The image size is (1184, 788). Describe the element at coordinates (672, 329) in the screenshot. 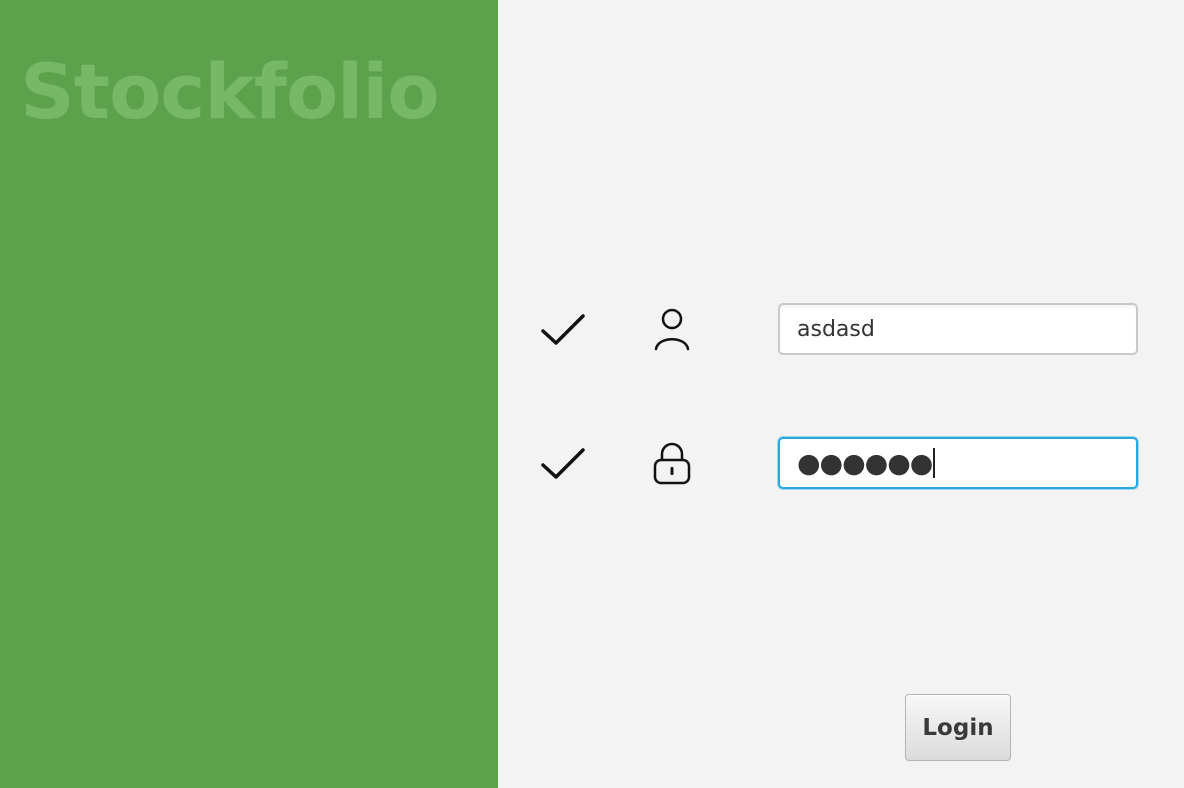

I see `user-icon` at that location.